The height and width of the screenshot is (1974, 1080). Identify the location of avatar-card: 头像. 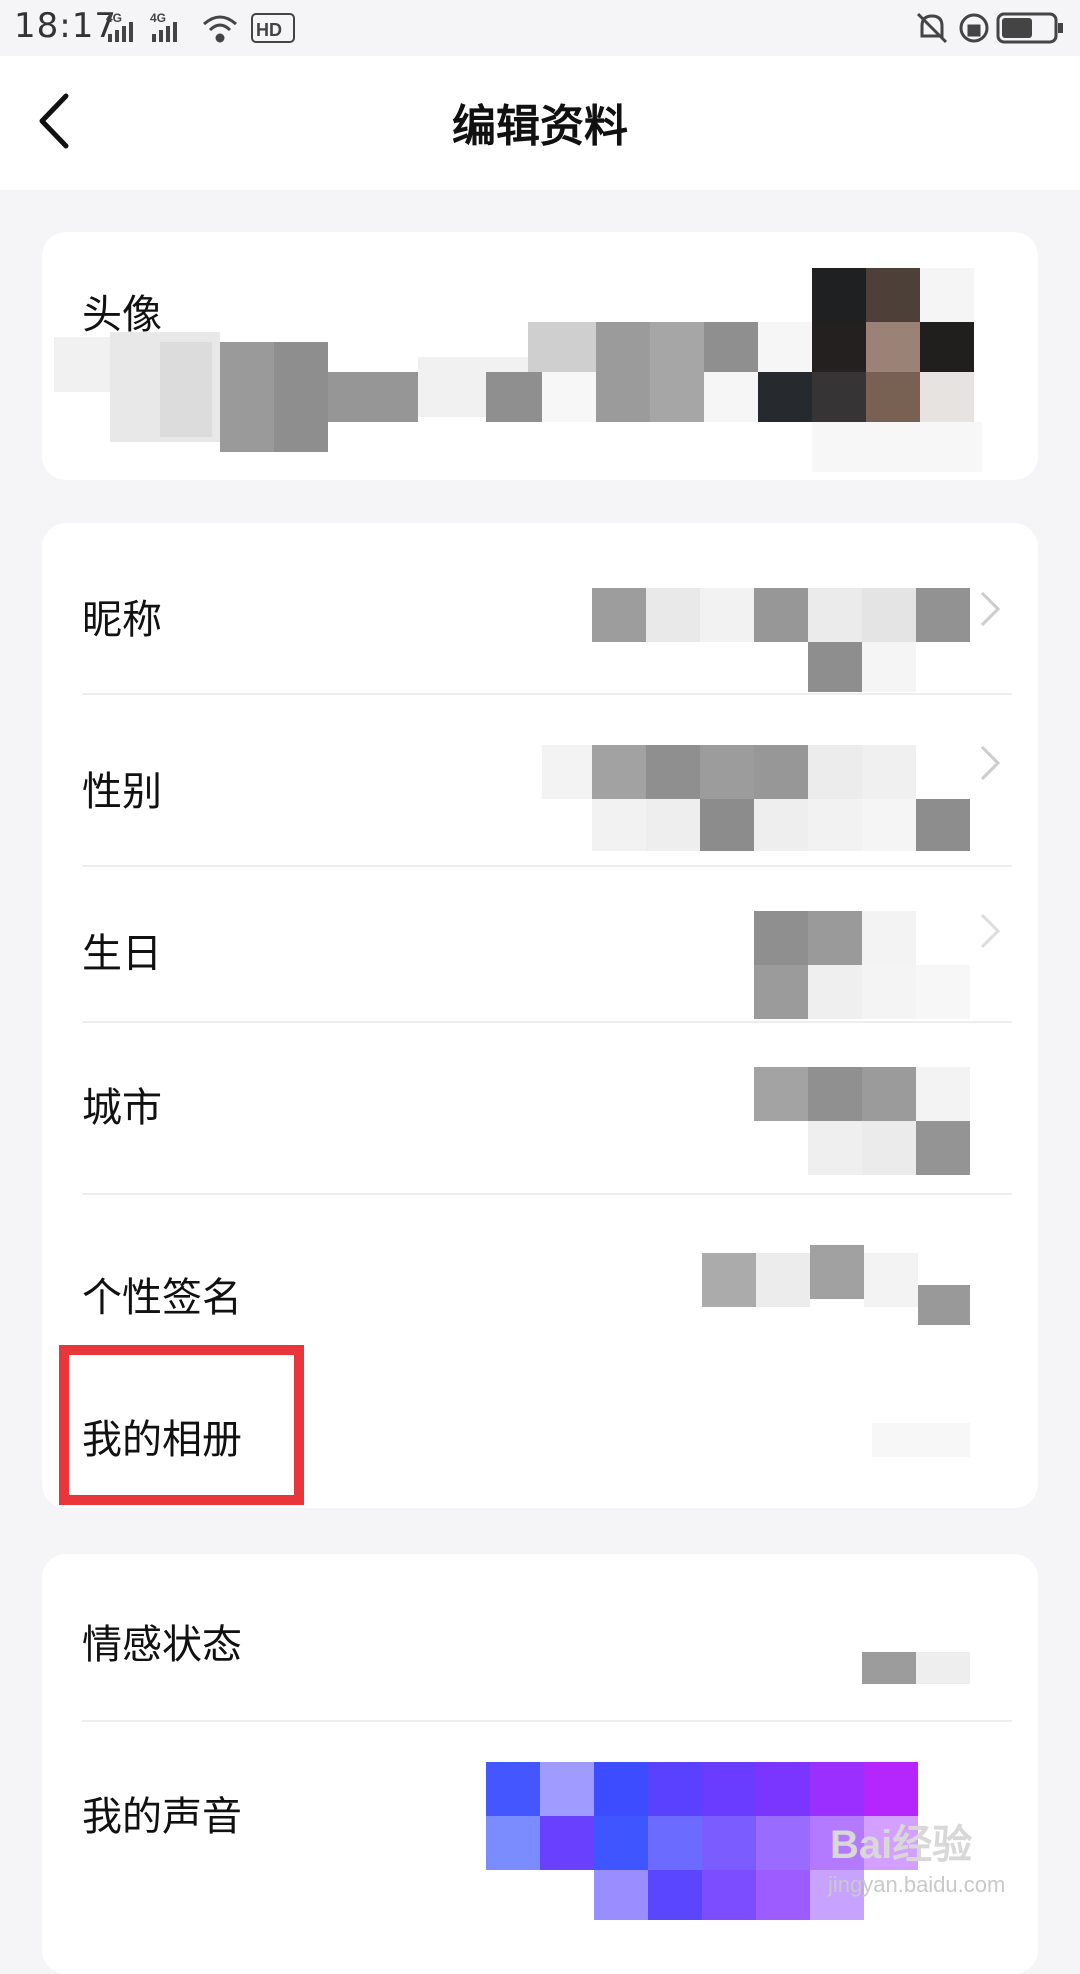
(540, 356).